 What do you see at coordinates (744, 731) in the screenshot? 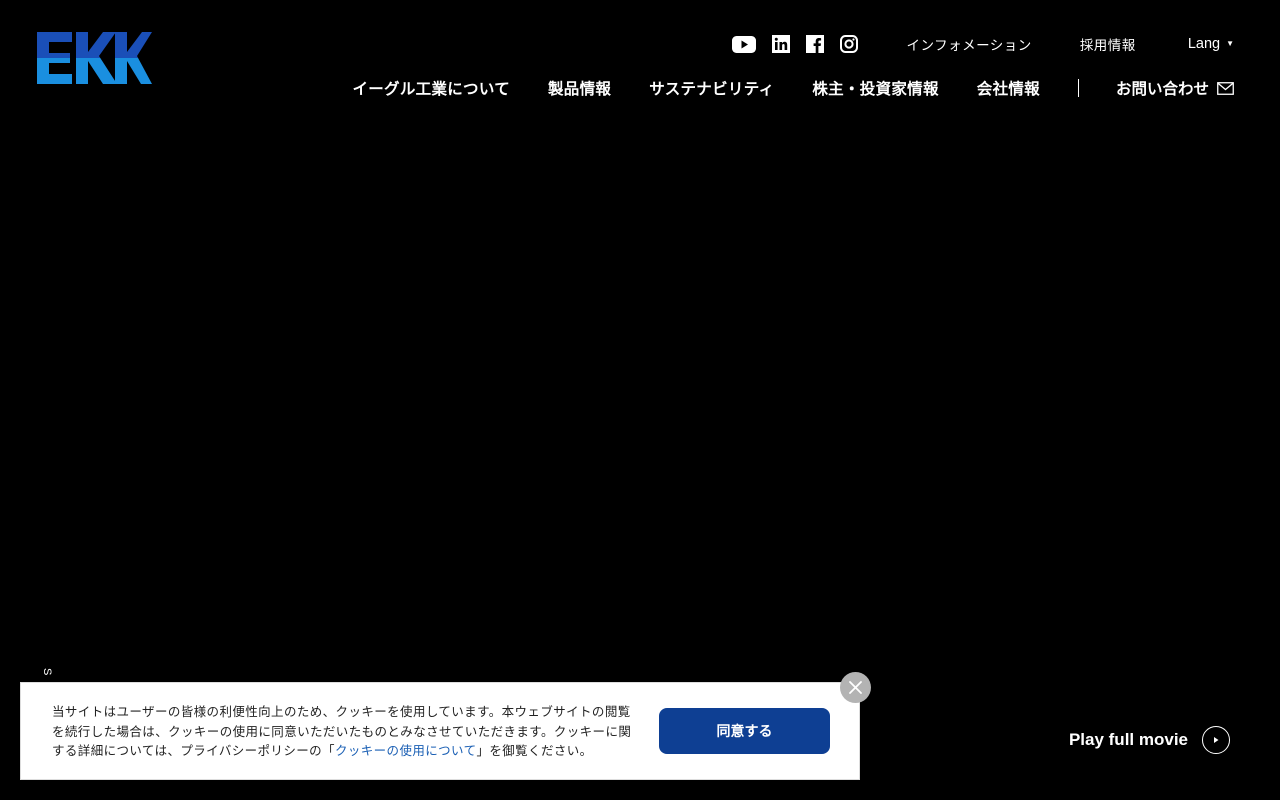
I see `agree-button: 同意する` at bounding box center [744, 731].